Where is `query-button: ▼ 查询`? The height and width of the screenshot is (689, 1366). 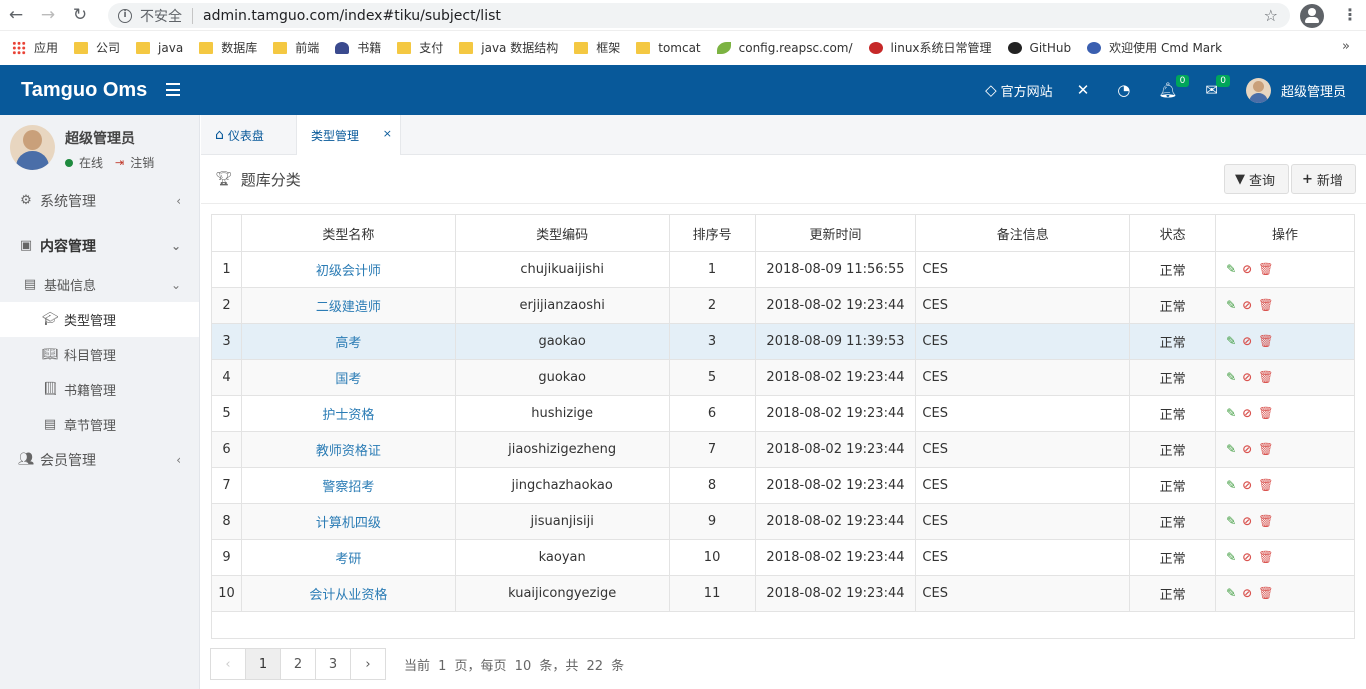
query-button: ▼ 查询 is located at coordinates (1256, 179).